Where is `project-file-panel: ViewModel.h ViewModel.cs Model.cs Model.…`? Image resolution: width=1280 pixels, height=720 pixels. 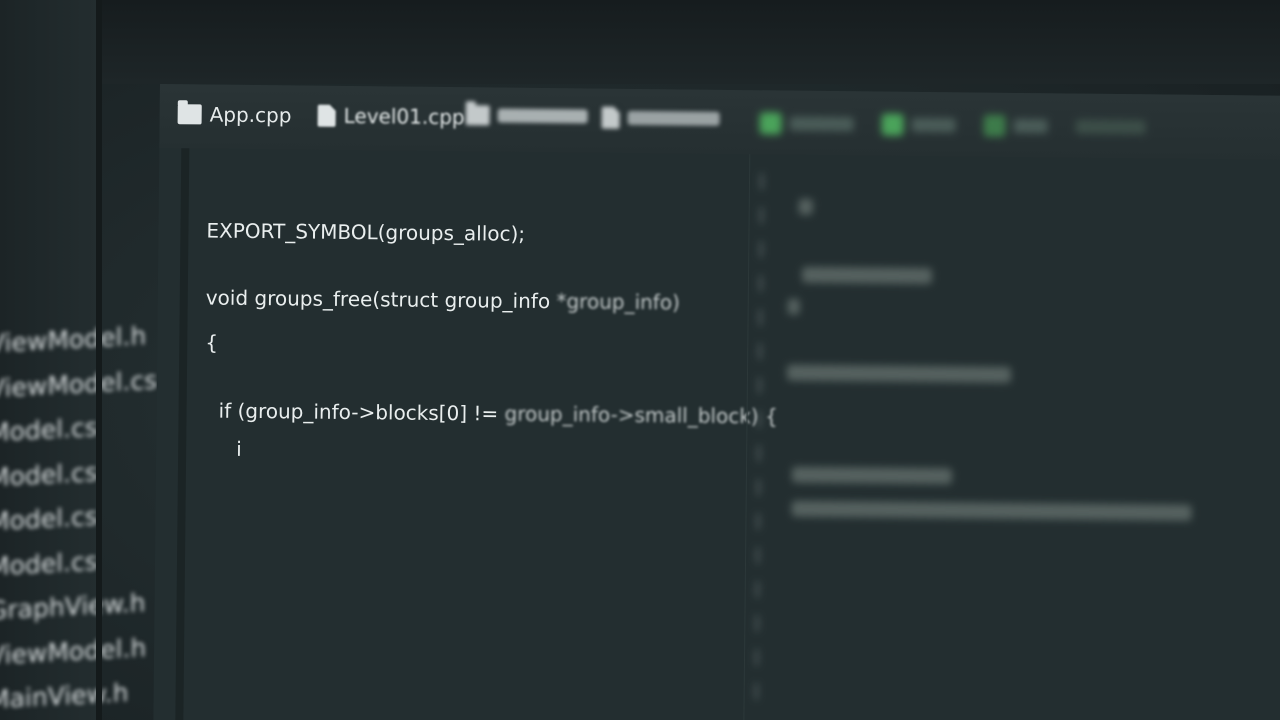 project-file-panel: ViewModel.h ViewModel.cs Model.cs Model.… is located at coordinates (78, 360).